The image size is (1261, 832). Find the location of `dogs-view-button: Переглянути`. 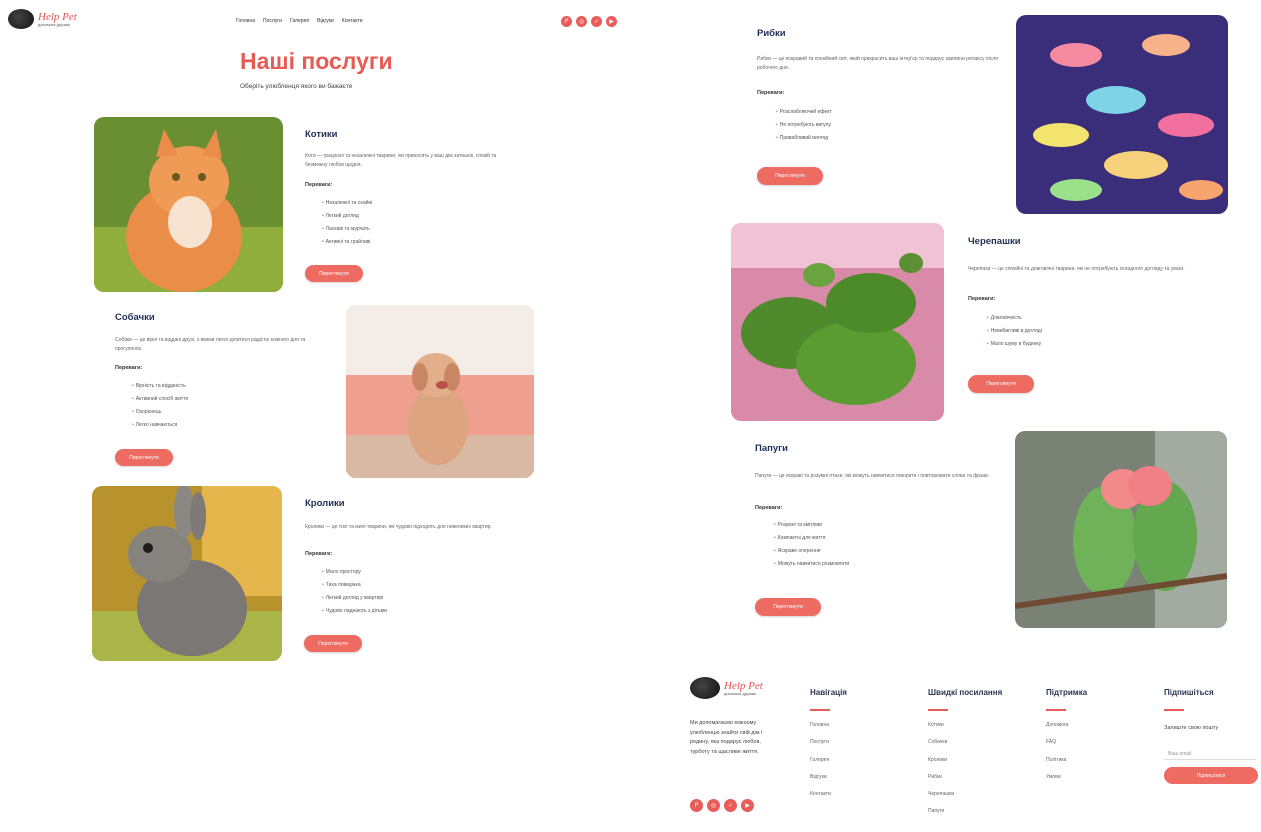

dogs-view-button: Переглянути is located at coordinates (144, 457).